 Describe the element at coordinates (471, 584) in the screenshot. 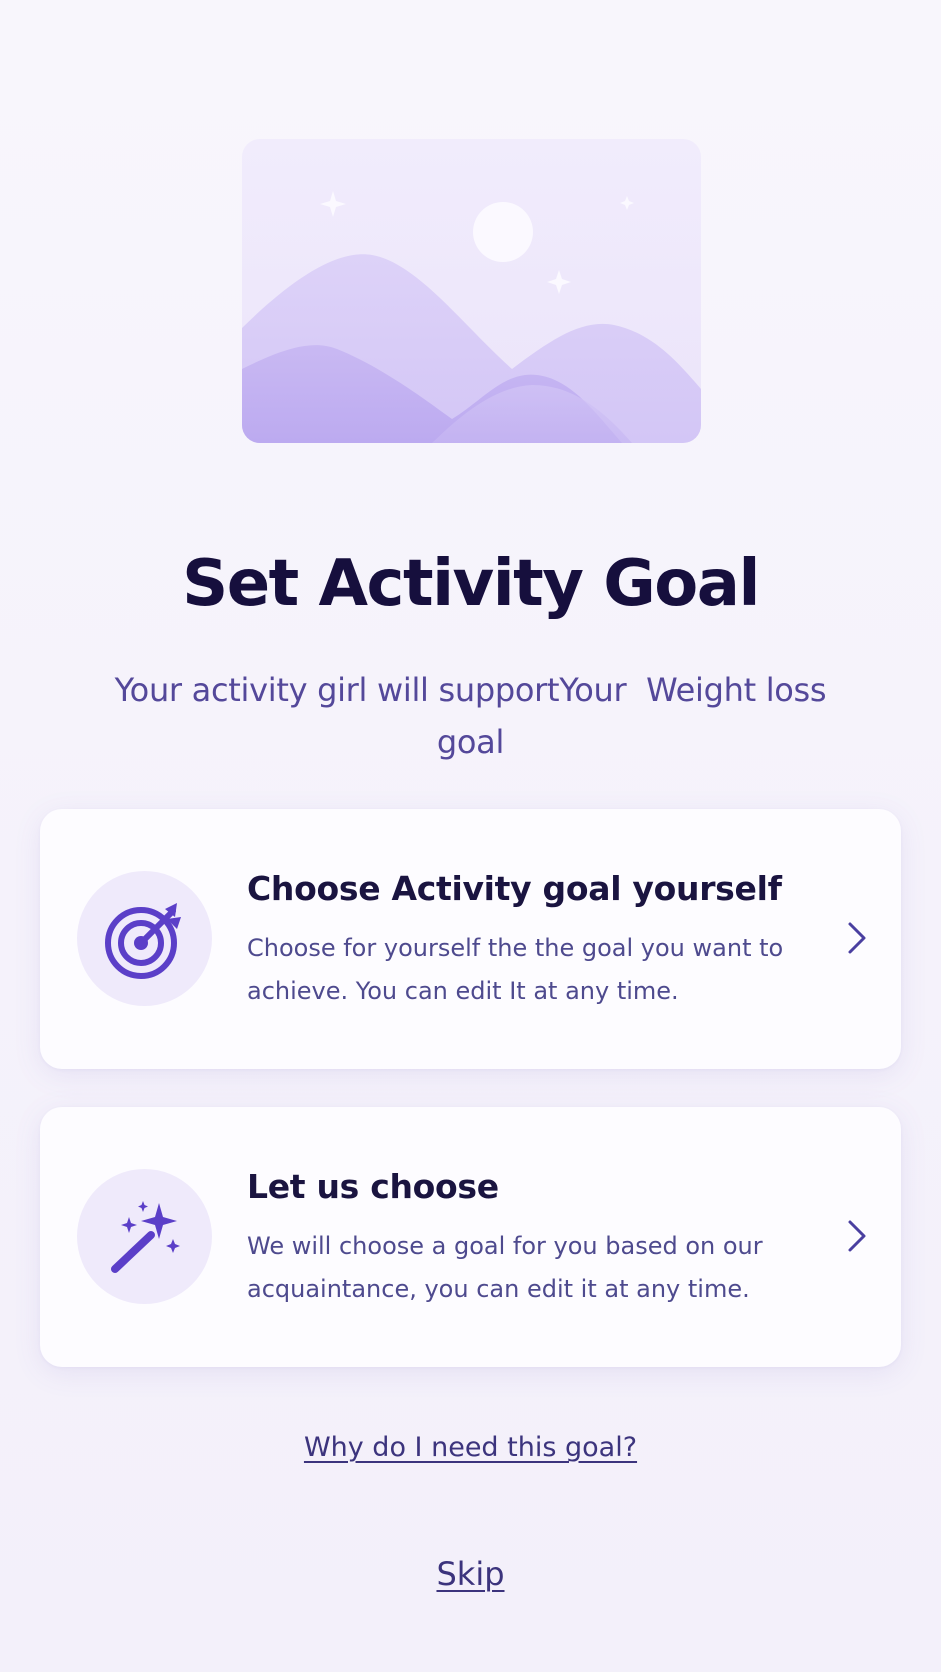

I see `page-title: Set Activity Goal` at that location.